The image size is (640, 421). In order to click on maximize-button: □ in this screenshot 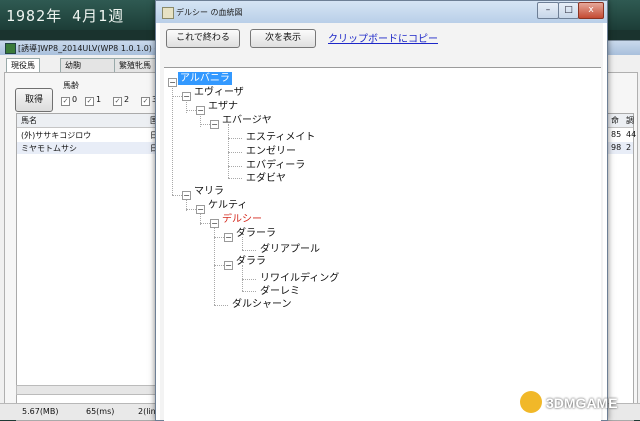, I will do `click(568, 10)`.